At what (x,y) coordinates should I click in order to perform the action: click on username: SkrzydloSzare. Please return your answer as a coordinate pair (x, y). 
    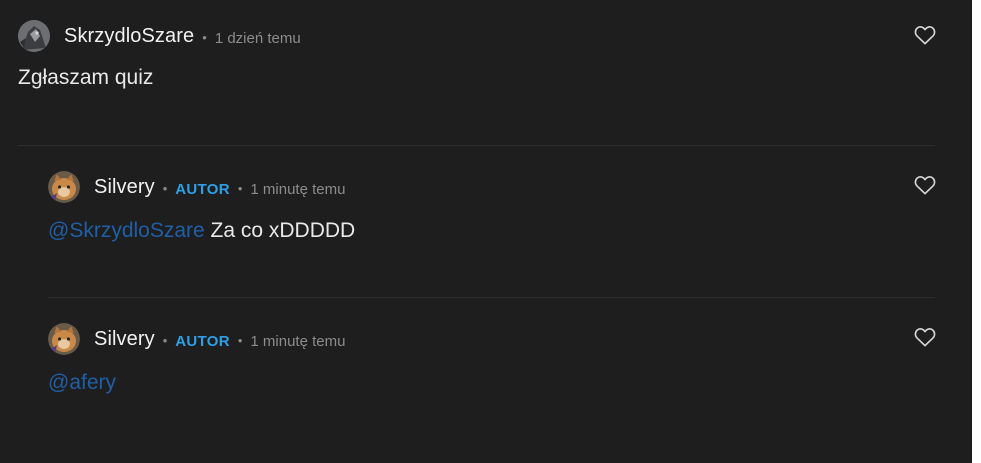
    Looking at the image, I should click on (129, 36).